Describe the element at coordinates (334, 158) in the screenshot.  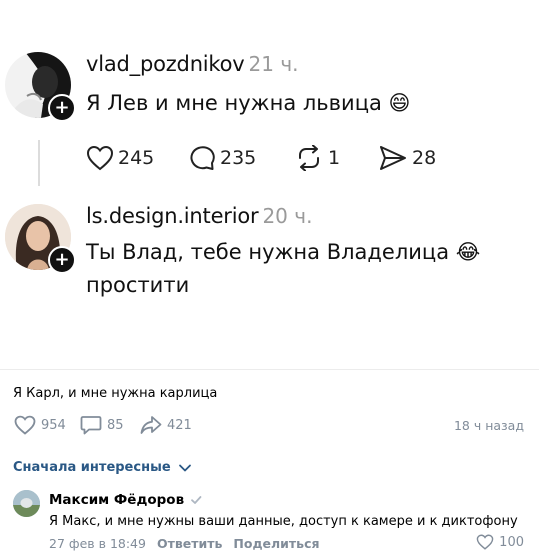
I see `post1-repost-count: 1` at that location.